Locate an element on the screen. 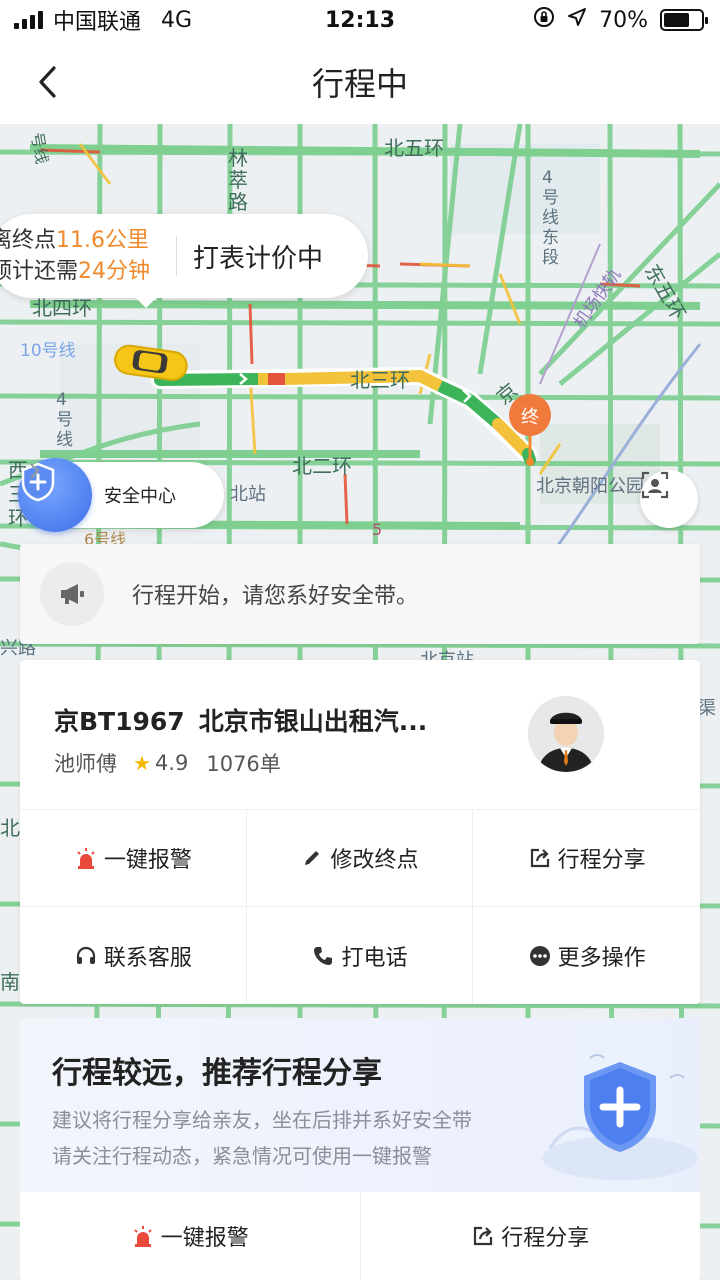 This screenshot has height=1280, width=720. battery-percent: 70% is located at coordinates (623, 20).